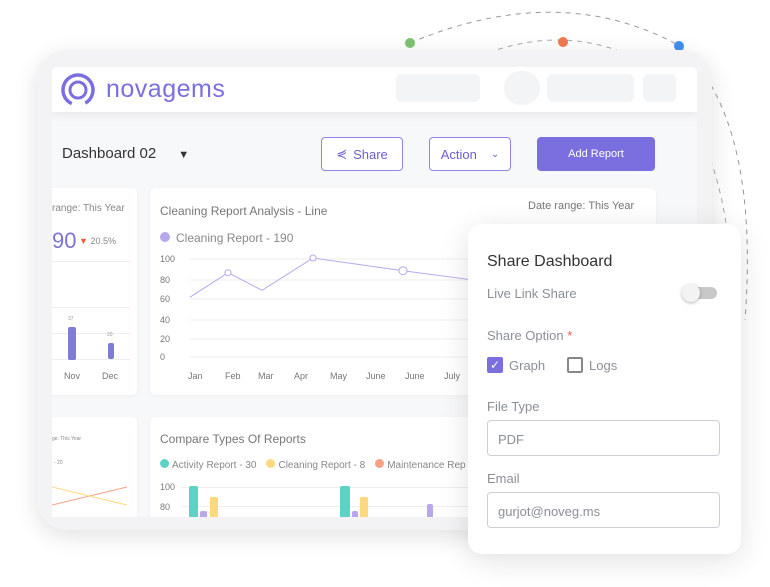 The image size is (770, 587). Describe the element at coordinates (266, 376) in the screenshot. I see `x-tick: Mar` at that location.